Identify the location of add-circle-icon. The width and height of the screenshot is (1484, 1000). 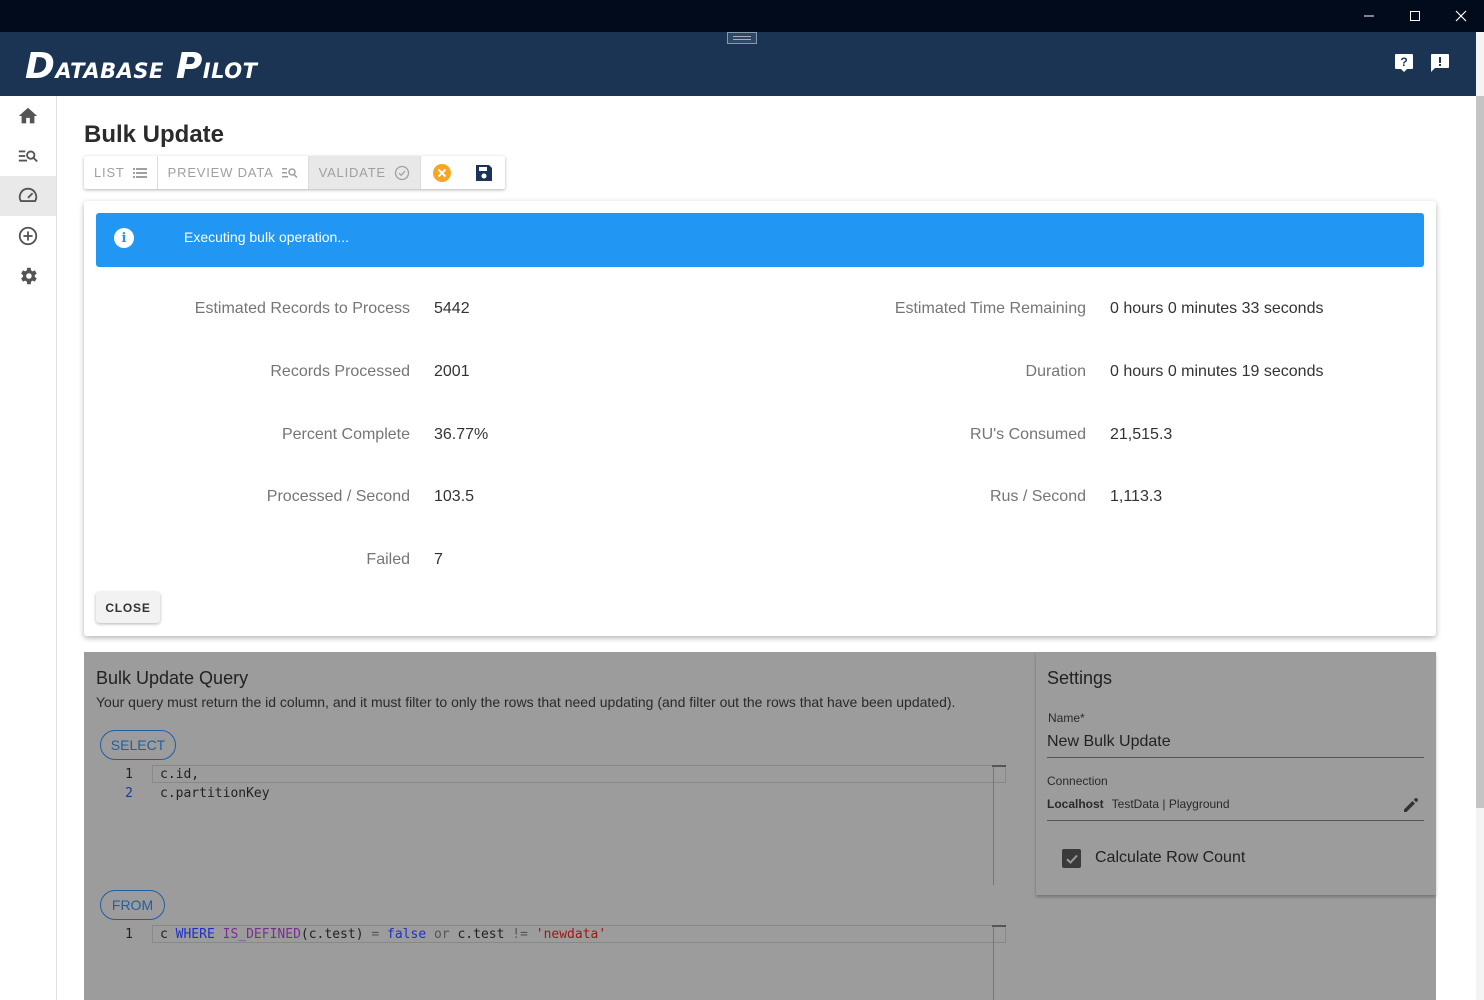
(28, 236).